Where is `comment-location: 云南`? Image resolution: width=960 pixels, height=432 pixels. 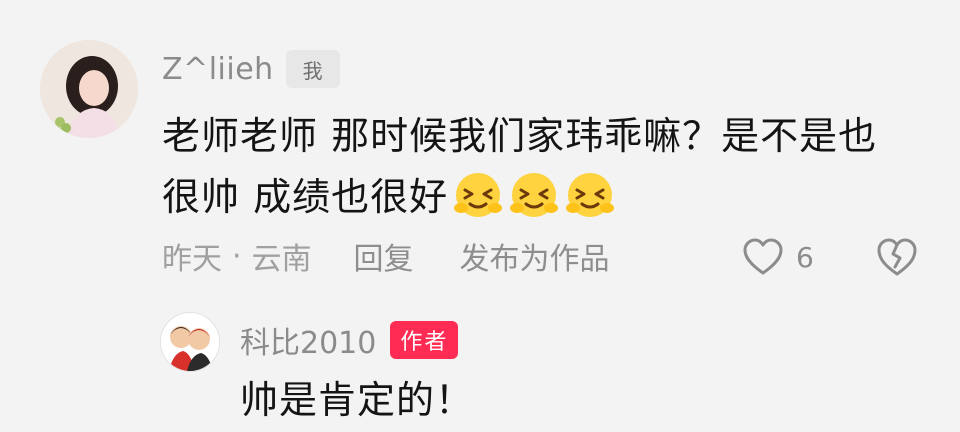 comment-location: 云南 is located at coordinates (281, 259).